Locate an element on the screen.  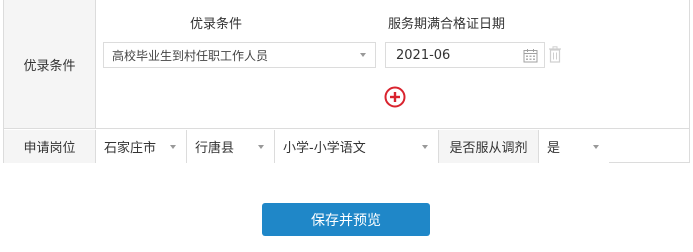
subject-select-value: 小学-小学语文 is located at coordinates (324, 148).